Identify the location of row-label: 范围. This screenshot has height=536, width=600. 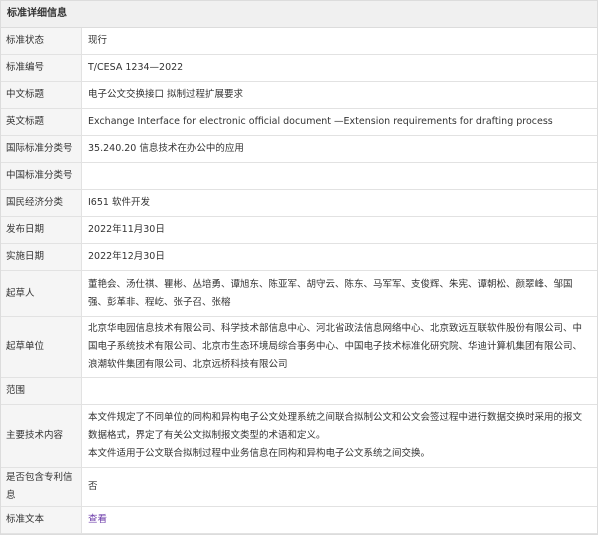
(41, 391).